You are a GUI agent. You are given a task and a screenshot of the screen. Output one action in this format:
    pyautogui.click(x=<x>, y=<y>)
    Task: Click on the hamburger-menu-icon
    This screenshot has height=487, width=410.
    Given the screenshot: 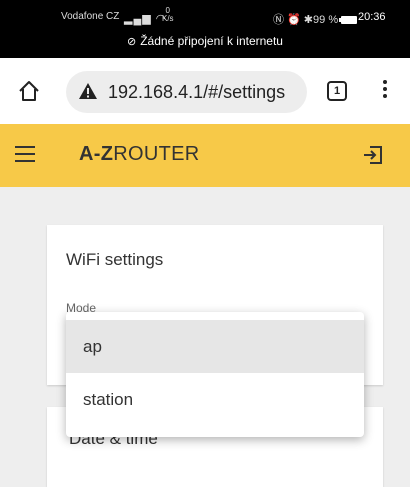 What is the action you would take?
    pyautogui.click(x=25, y=154)
    